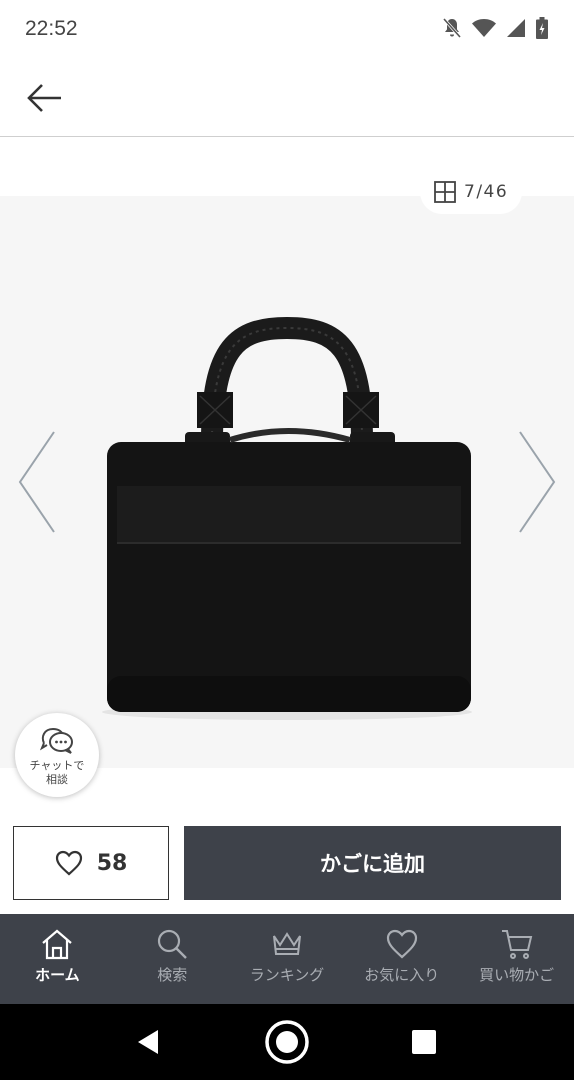 The width and height of the screenshot is (574, 1080). What do you see at coordinates (484, 28) in the screenshot?
I see `wifi-icon` at bounding box center [484, 28].